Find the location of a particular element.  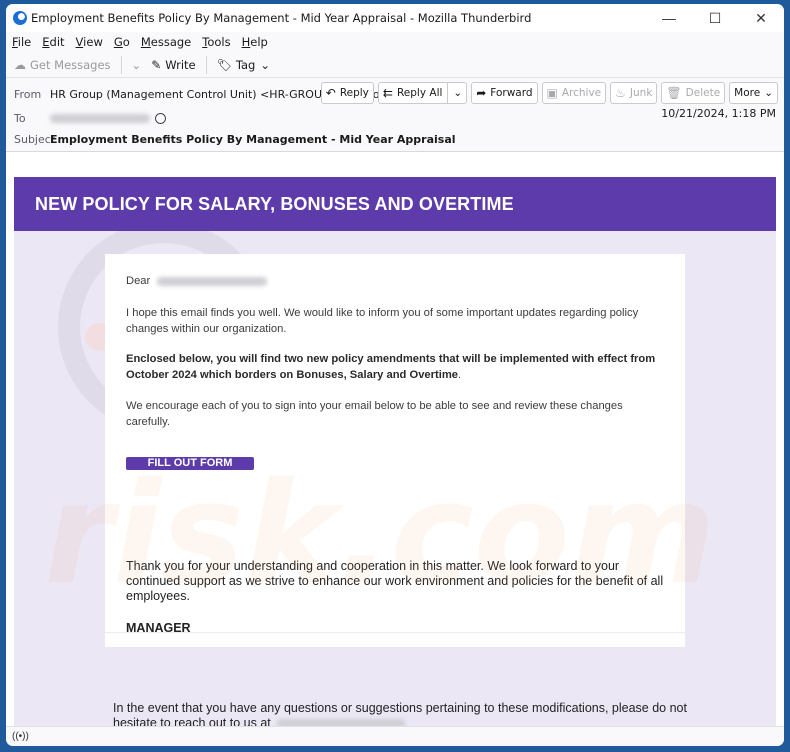

get-messages-button: ☁ Get Messages is located at coordinates (62, 65).